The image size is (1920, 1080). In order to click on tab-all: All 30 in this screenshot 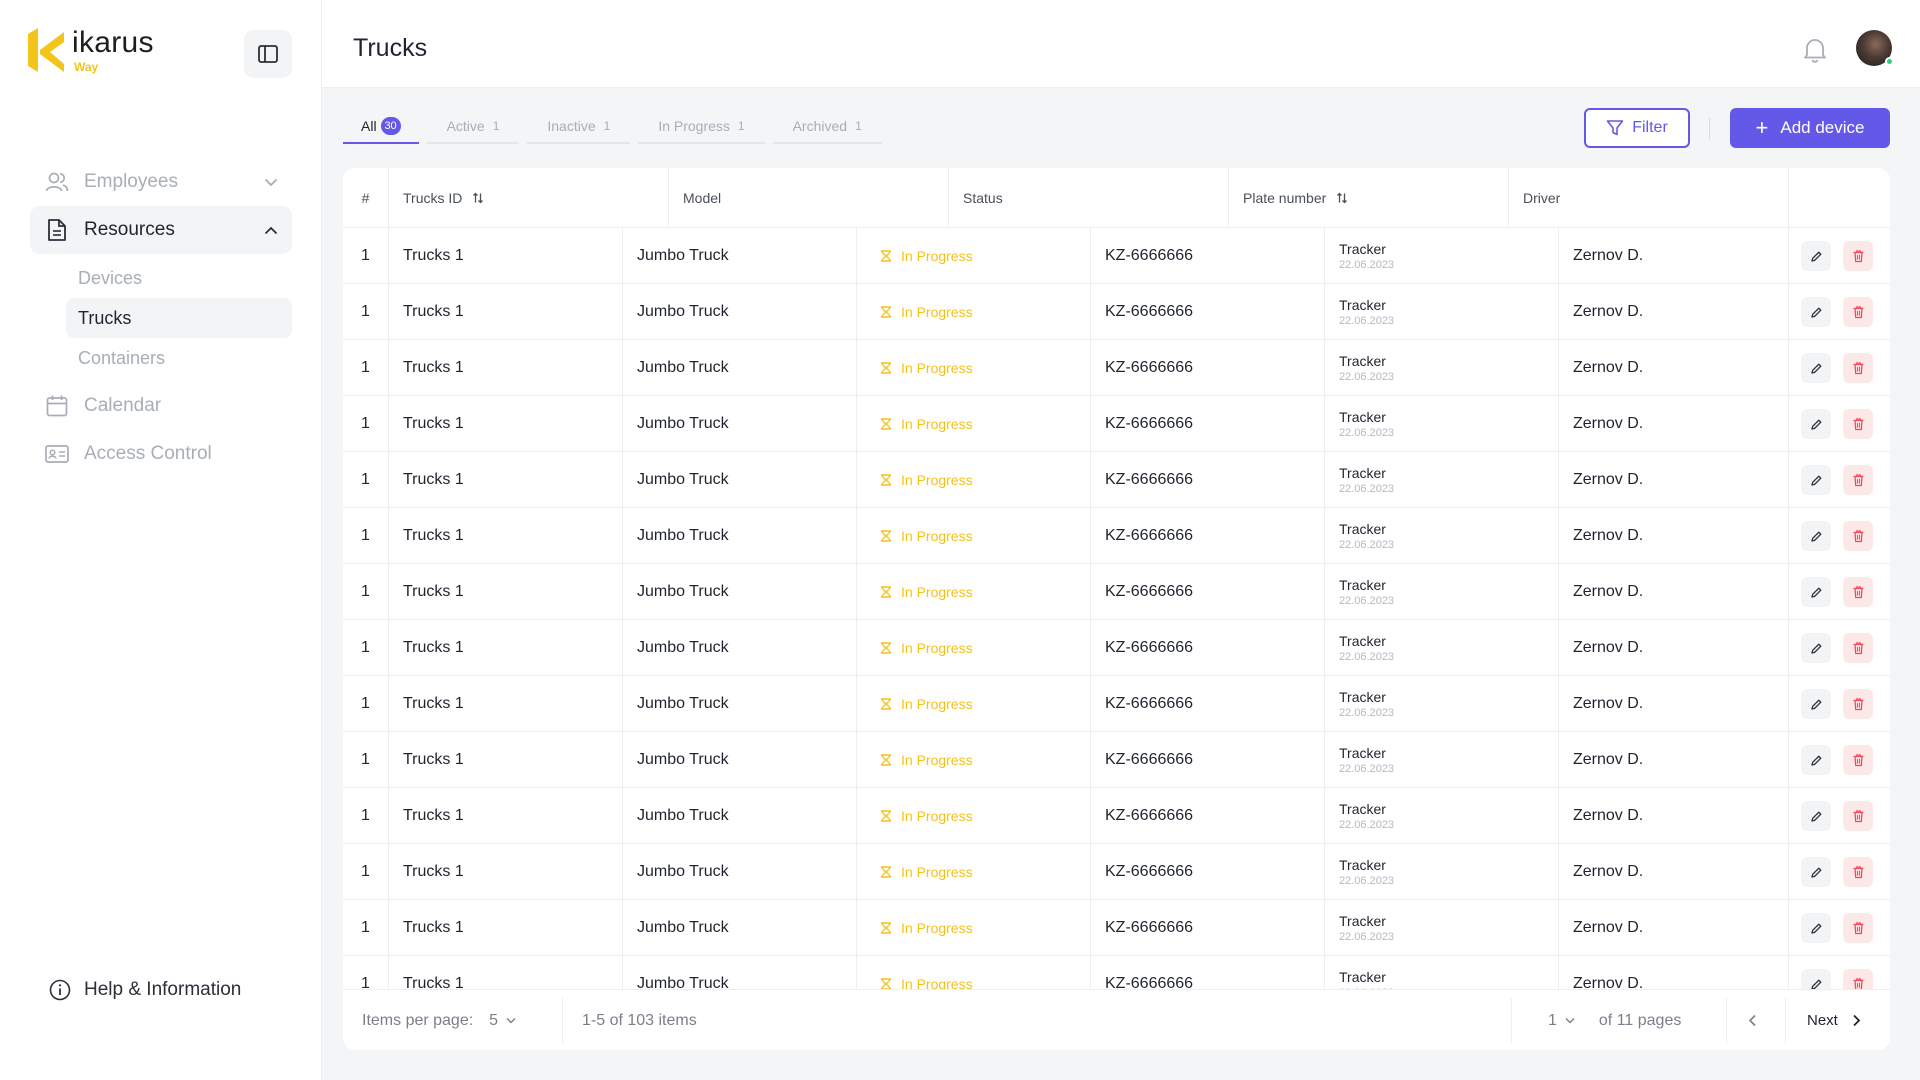, I will do `click(381, 127)`.